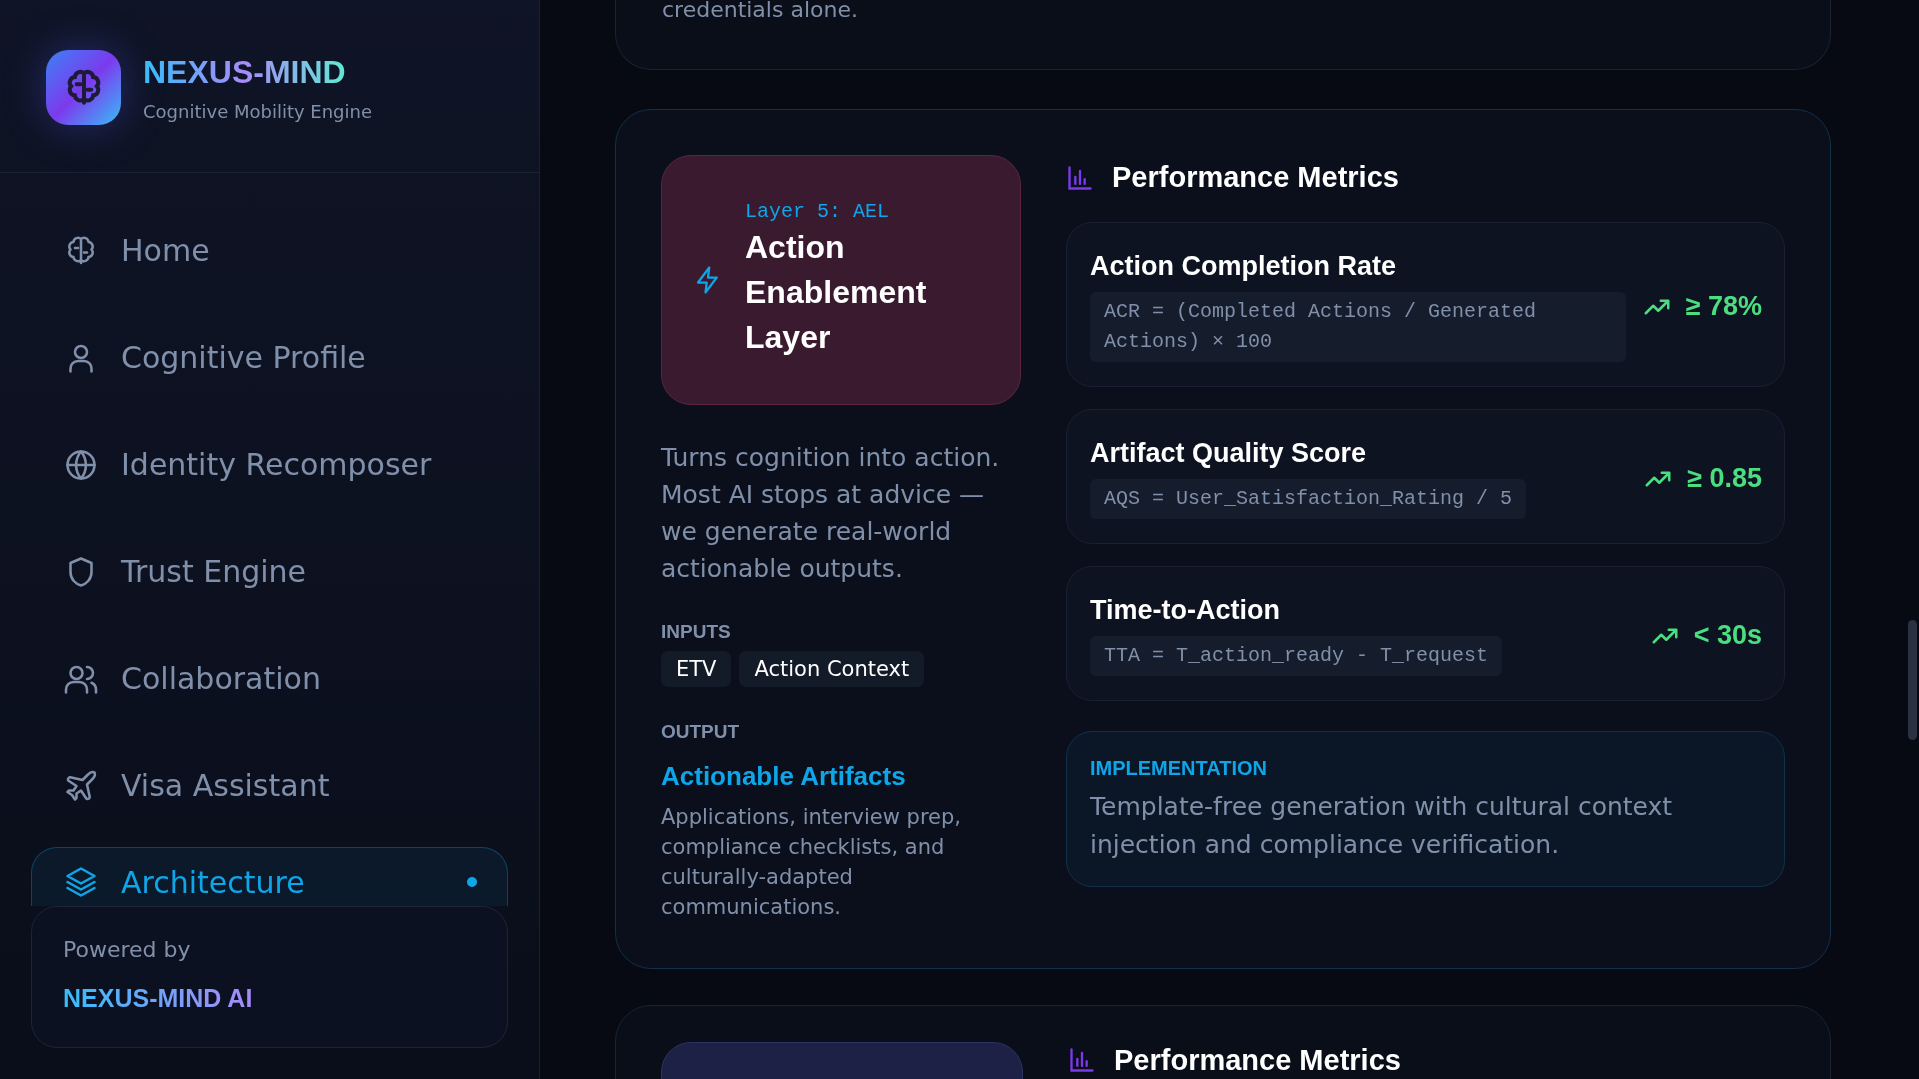 The width and height of the screenshot is (1919, 1079). I want to click on metric-target: ≥ 0.85, so click(1724, 478).